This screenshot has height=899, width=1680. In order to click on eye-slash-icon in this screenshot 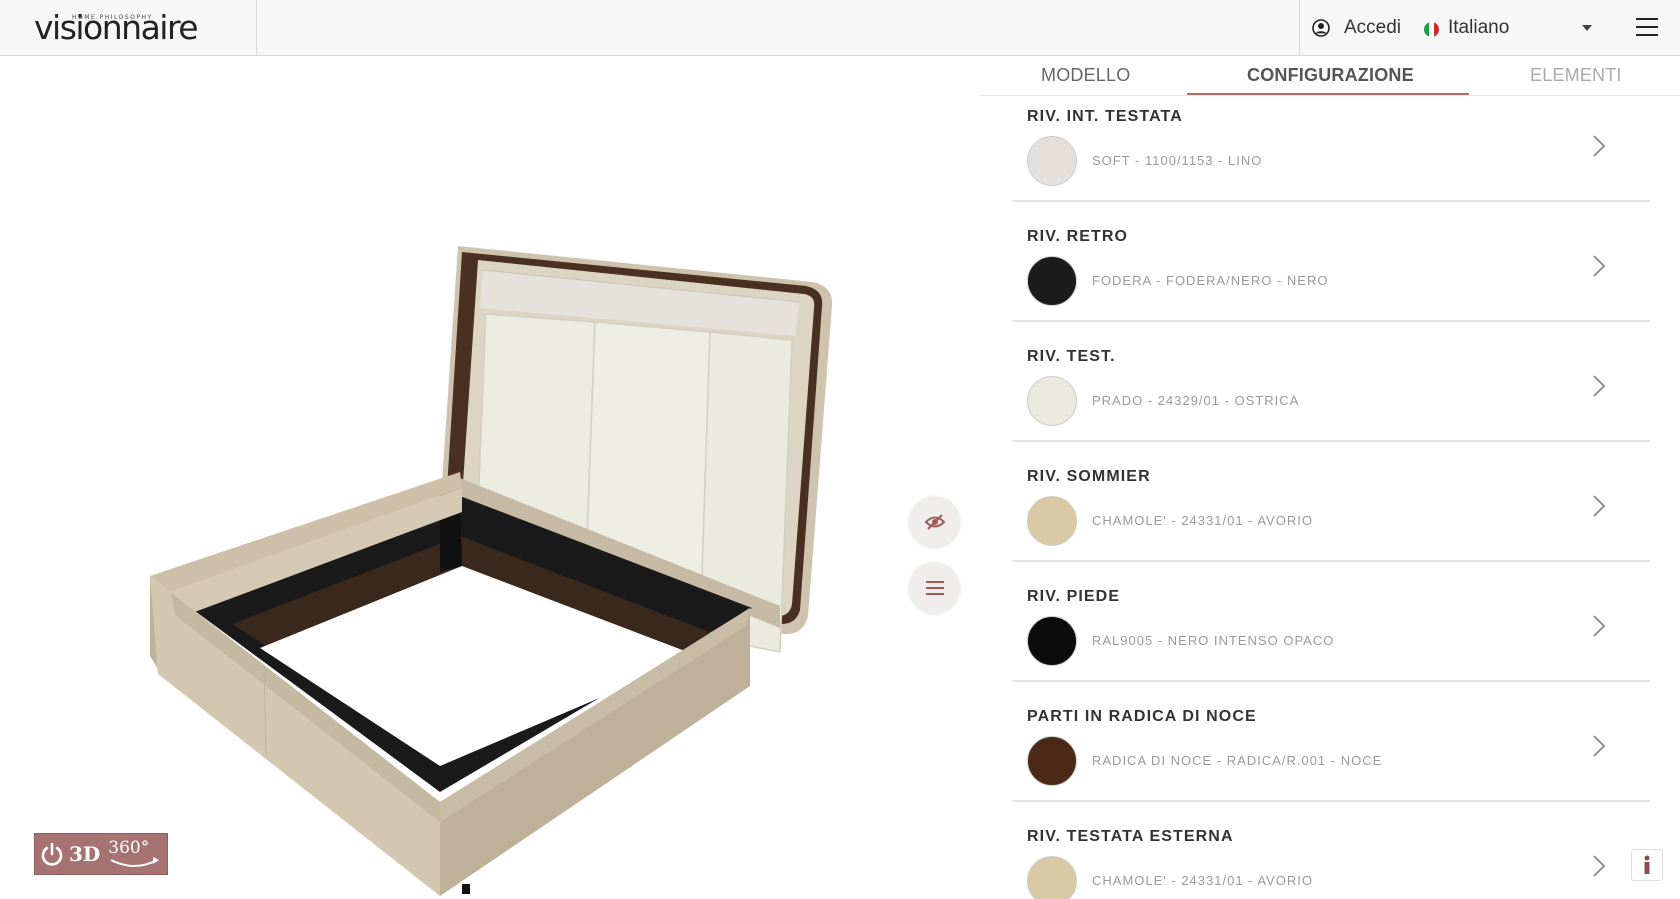, I will do `click(934, 521)`.